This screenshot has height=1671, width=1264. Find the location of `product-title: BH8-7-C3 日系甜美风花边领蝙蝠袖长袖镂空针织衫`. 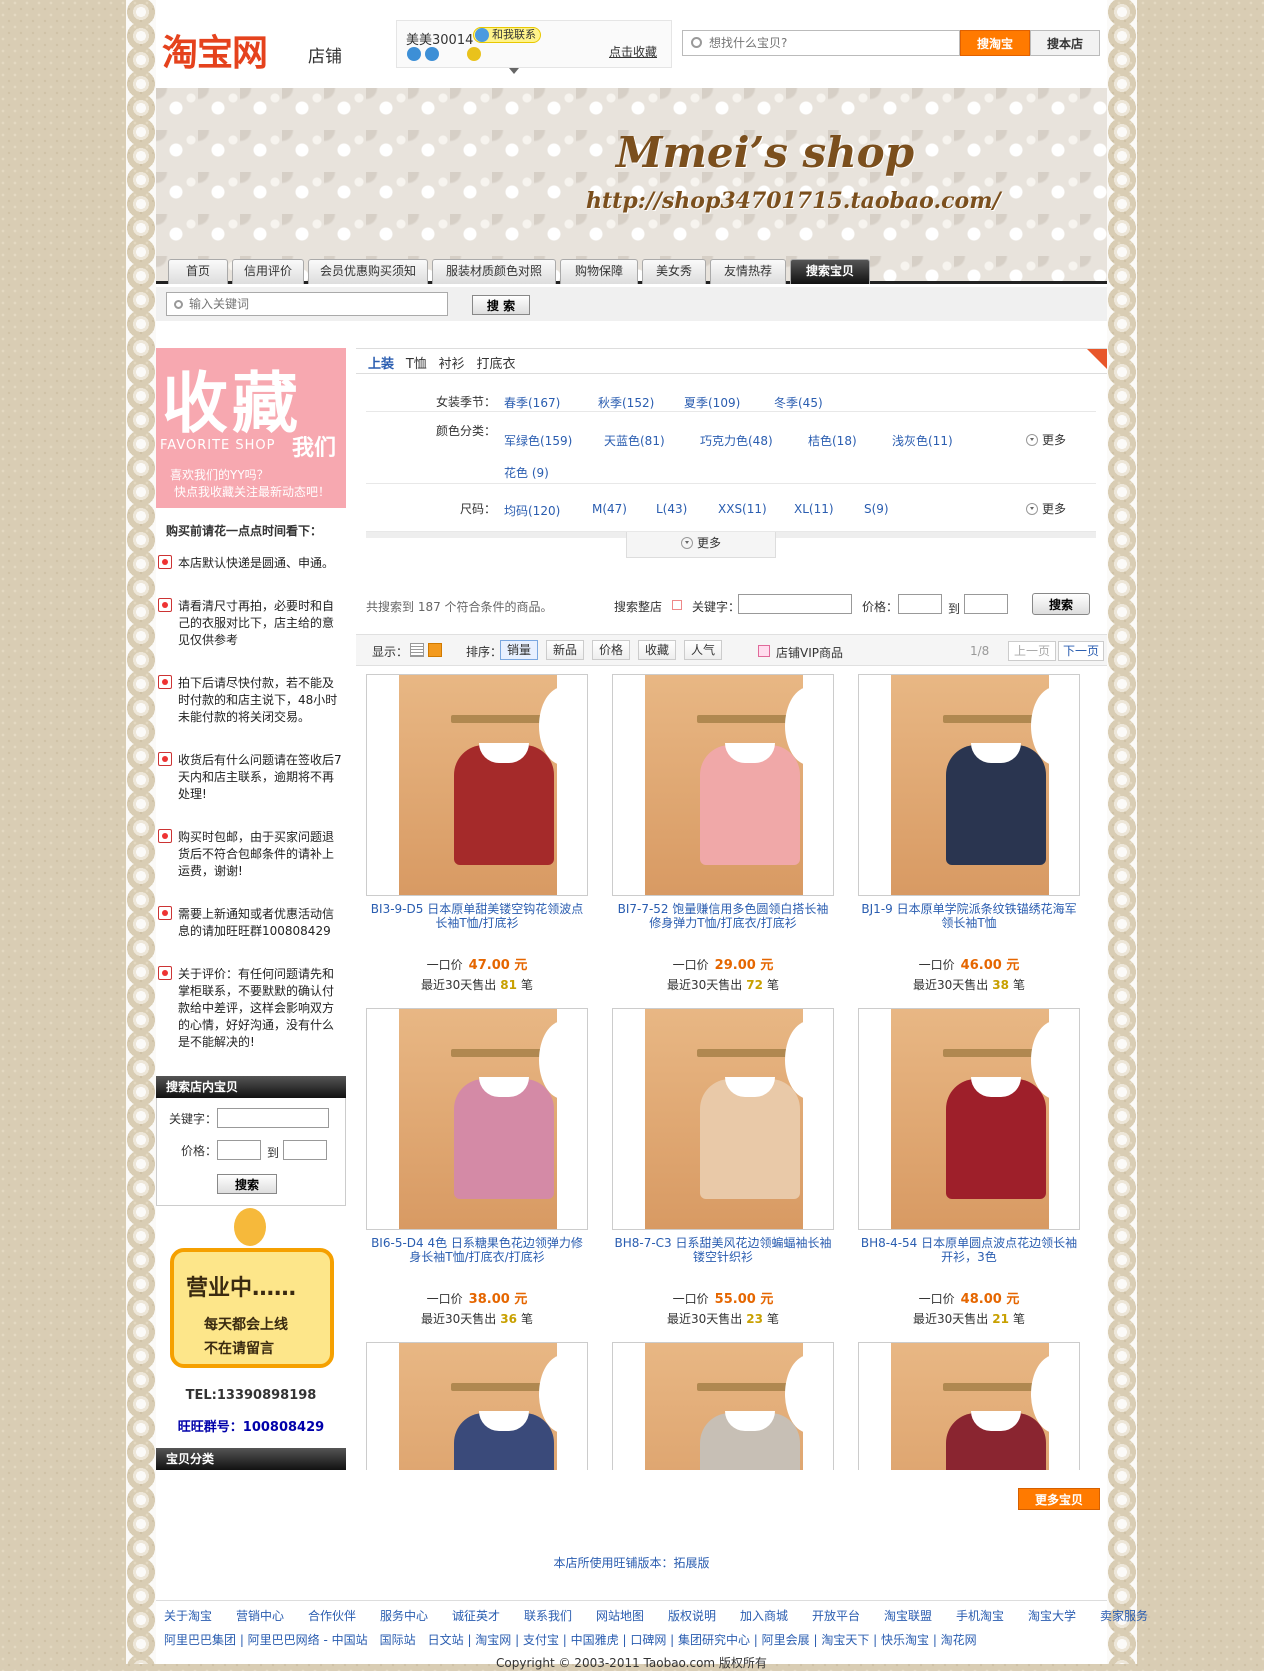

product-title: BH8-7-C3 日系甜美风花边领蝙蝠袖长袖镂空针织衫 is located at coordinates (723, 1250).